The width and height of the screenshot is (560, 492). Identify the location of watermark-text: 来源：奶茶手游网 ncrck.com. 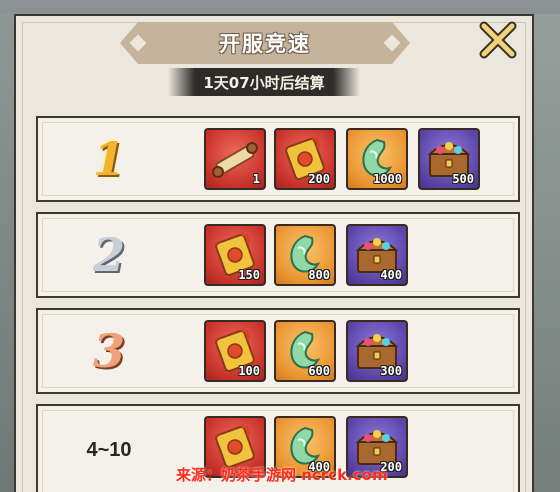
(282, 475).